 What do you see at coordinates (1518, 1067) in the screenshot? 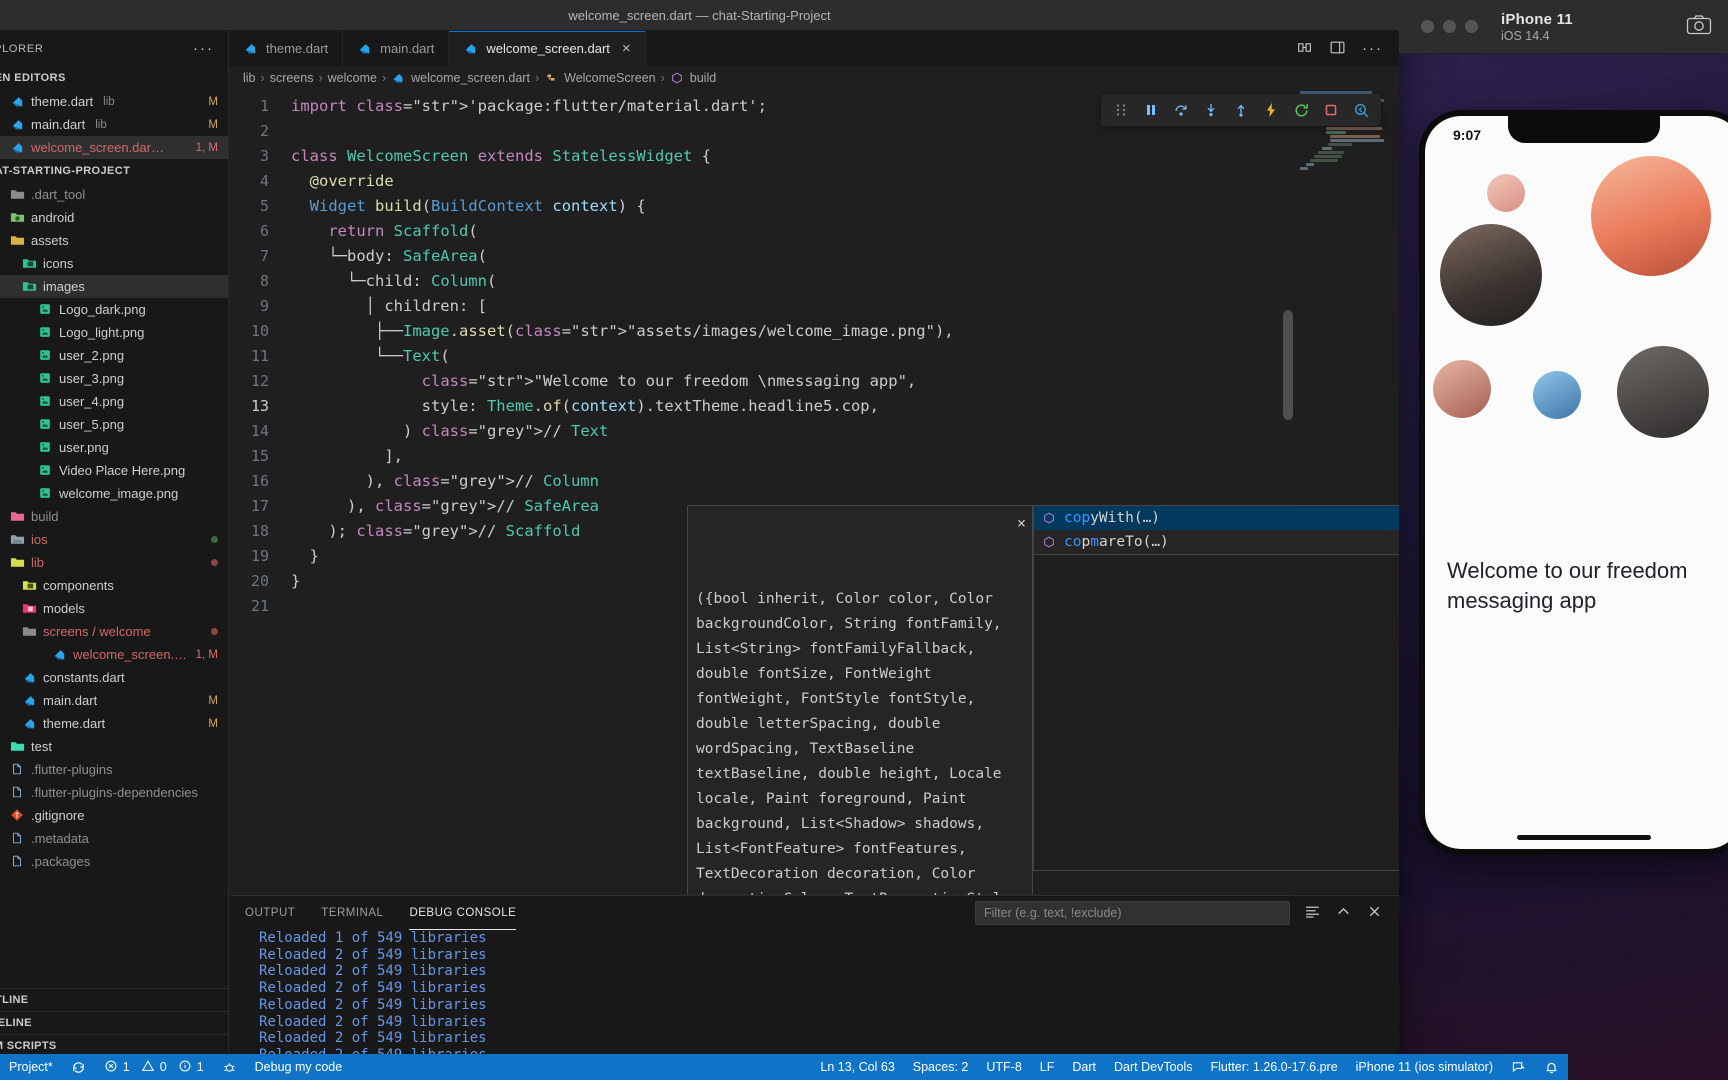
I see `feedback-icon` at bounding box center [1518, 1067].